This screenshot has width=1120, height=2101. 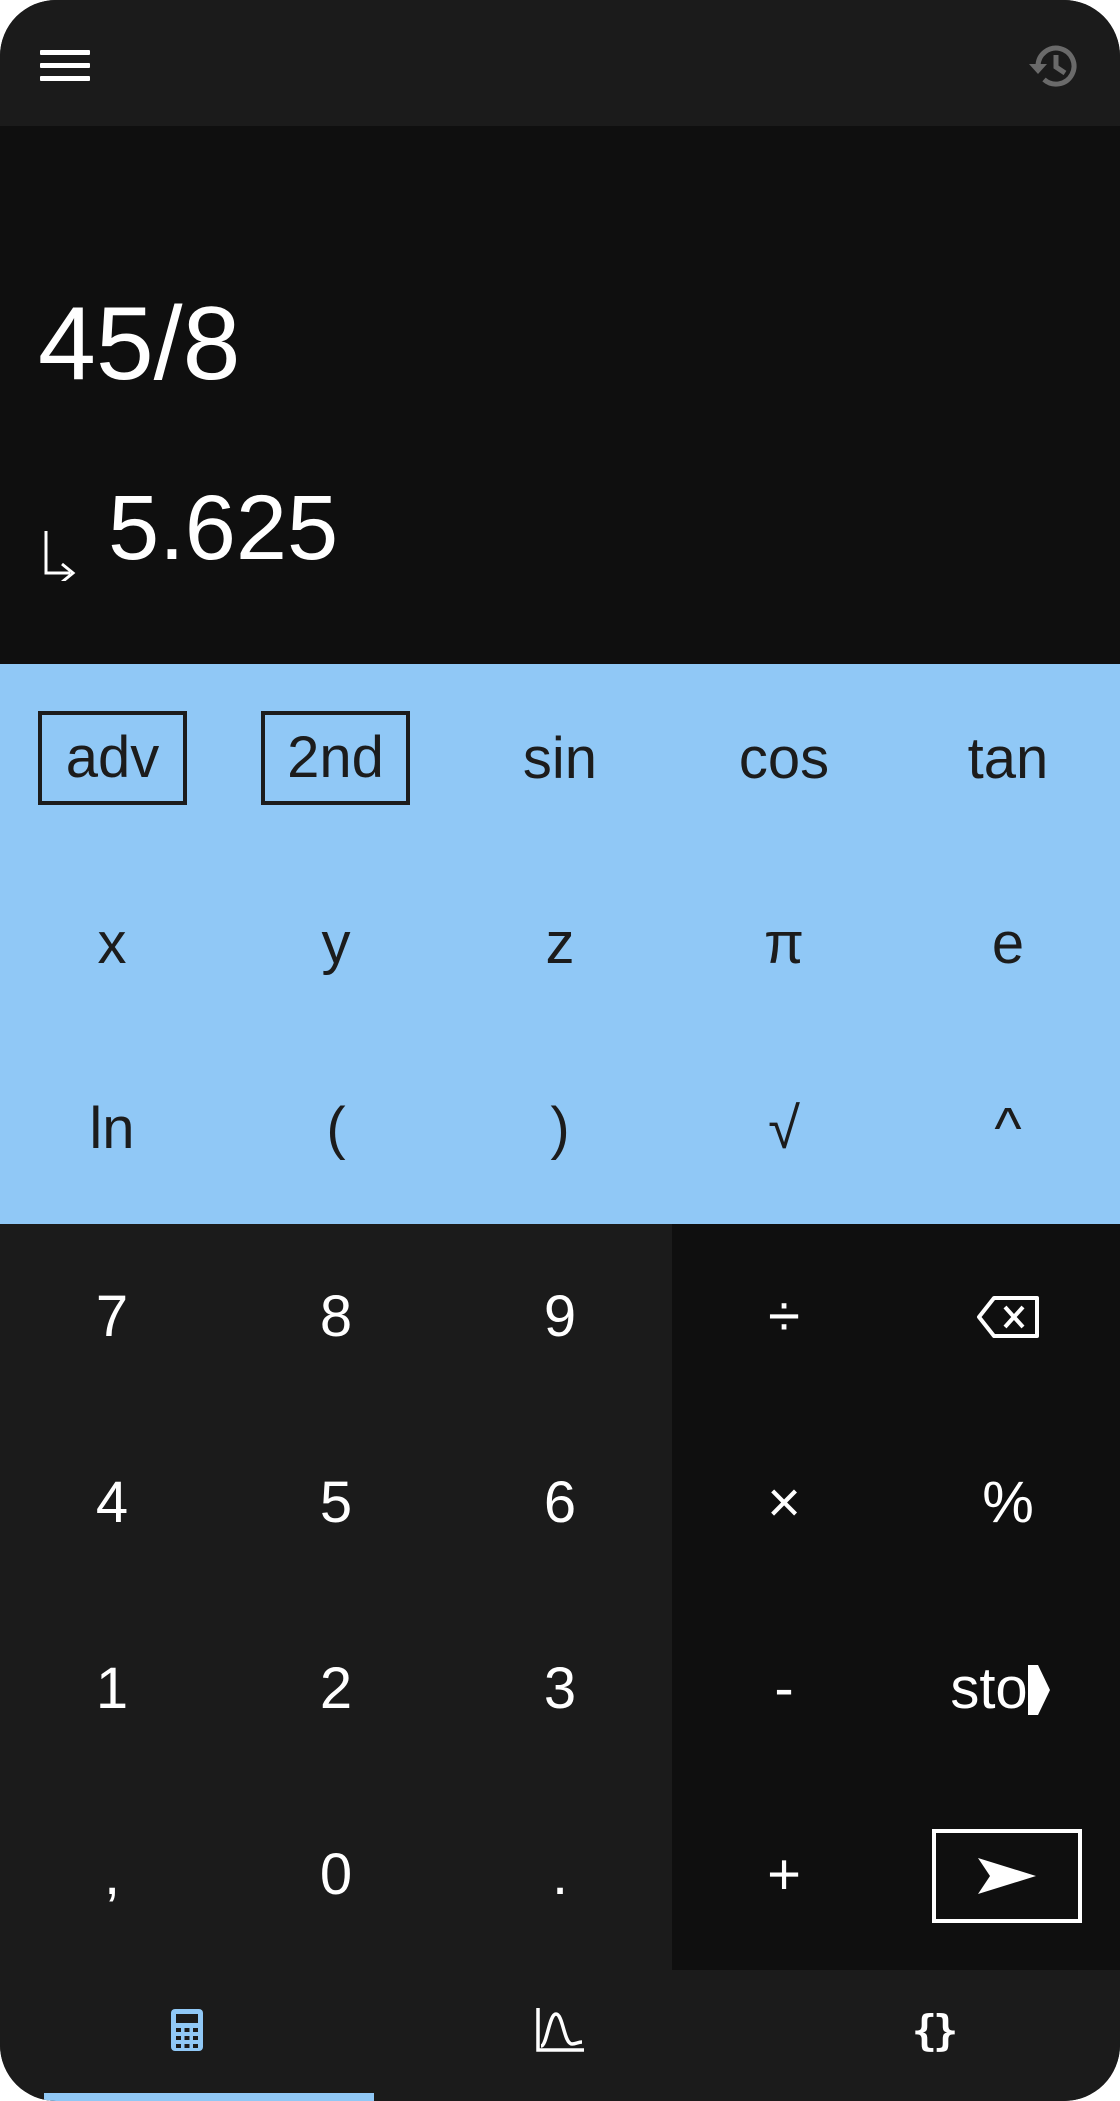 What do you see at coordinates (560, 1689) in the screenshot?
I see `digit-3-button: 3` at bounding box center [560, 1689].